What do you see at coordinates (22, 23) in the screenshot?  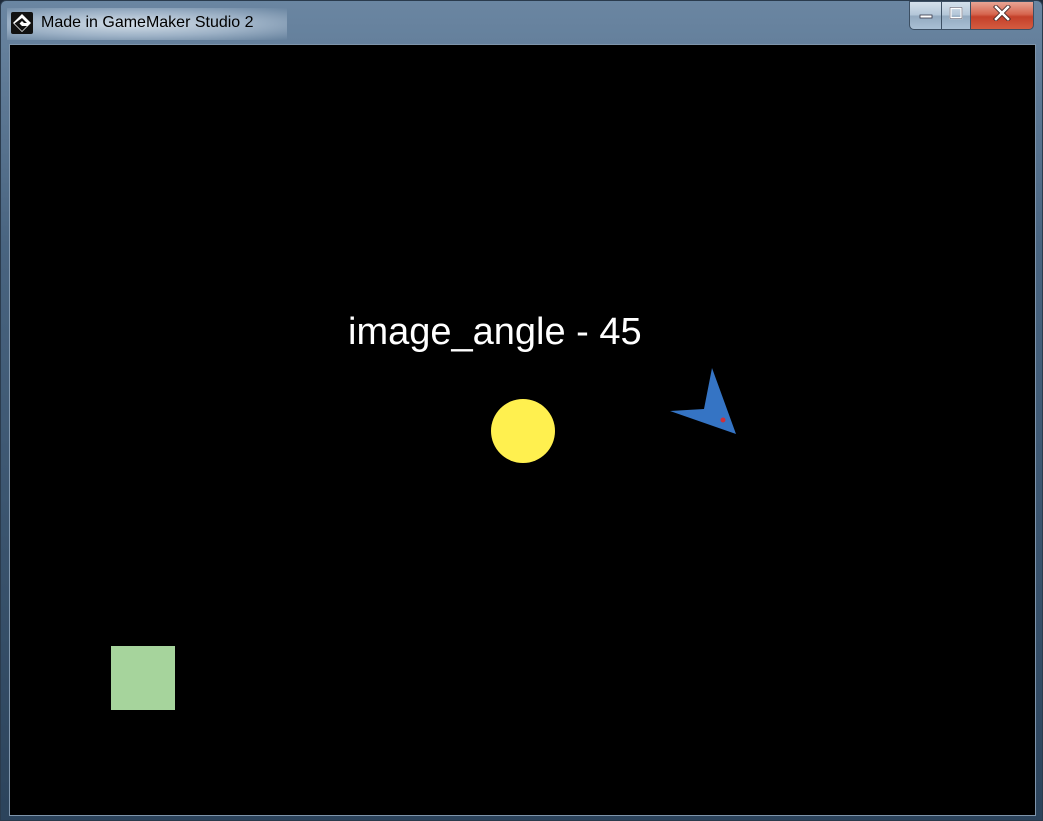 I see `gamemaker-logo-icon` at bounding box center [22, 23].